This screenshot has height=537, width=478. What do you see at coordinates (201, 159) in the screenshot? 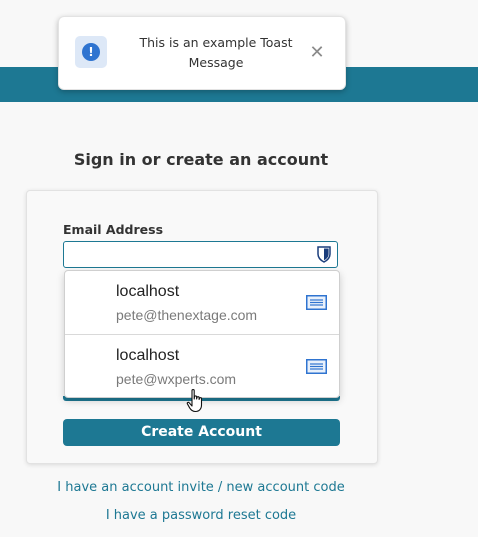
I see `page-title: Sign in or create an account` at bounding box center [201, 159].